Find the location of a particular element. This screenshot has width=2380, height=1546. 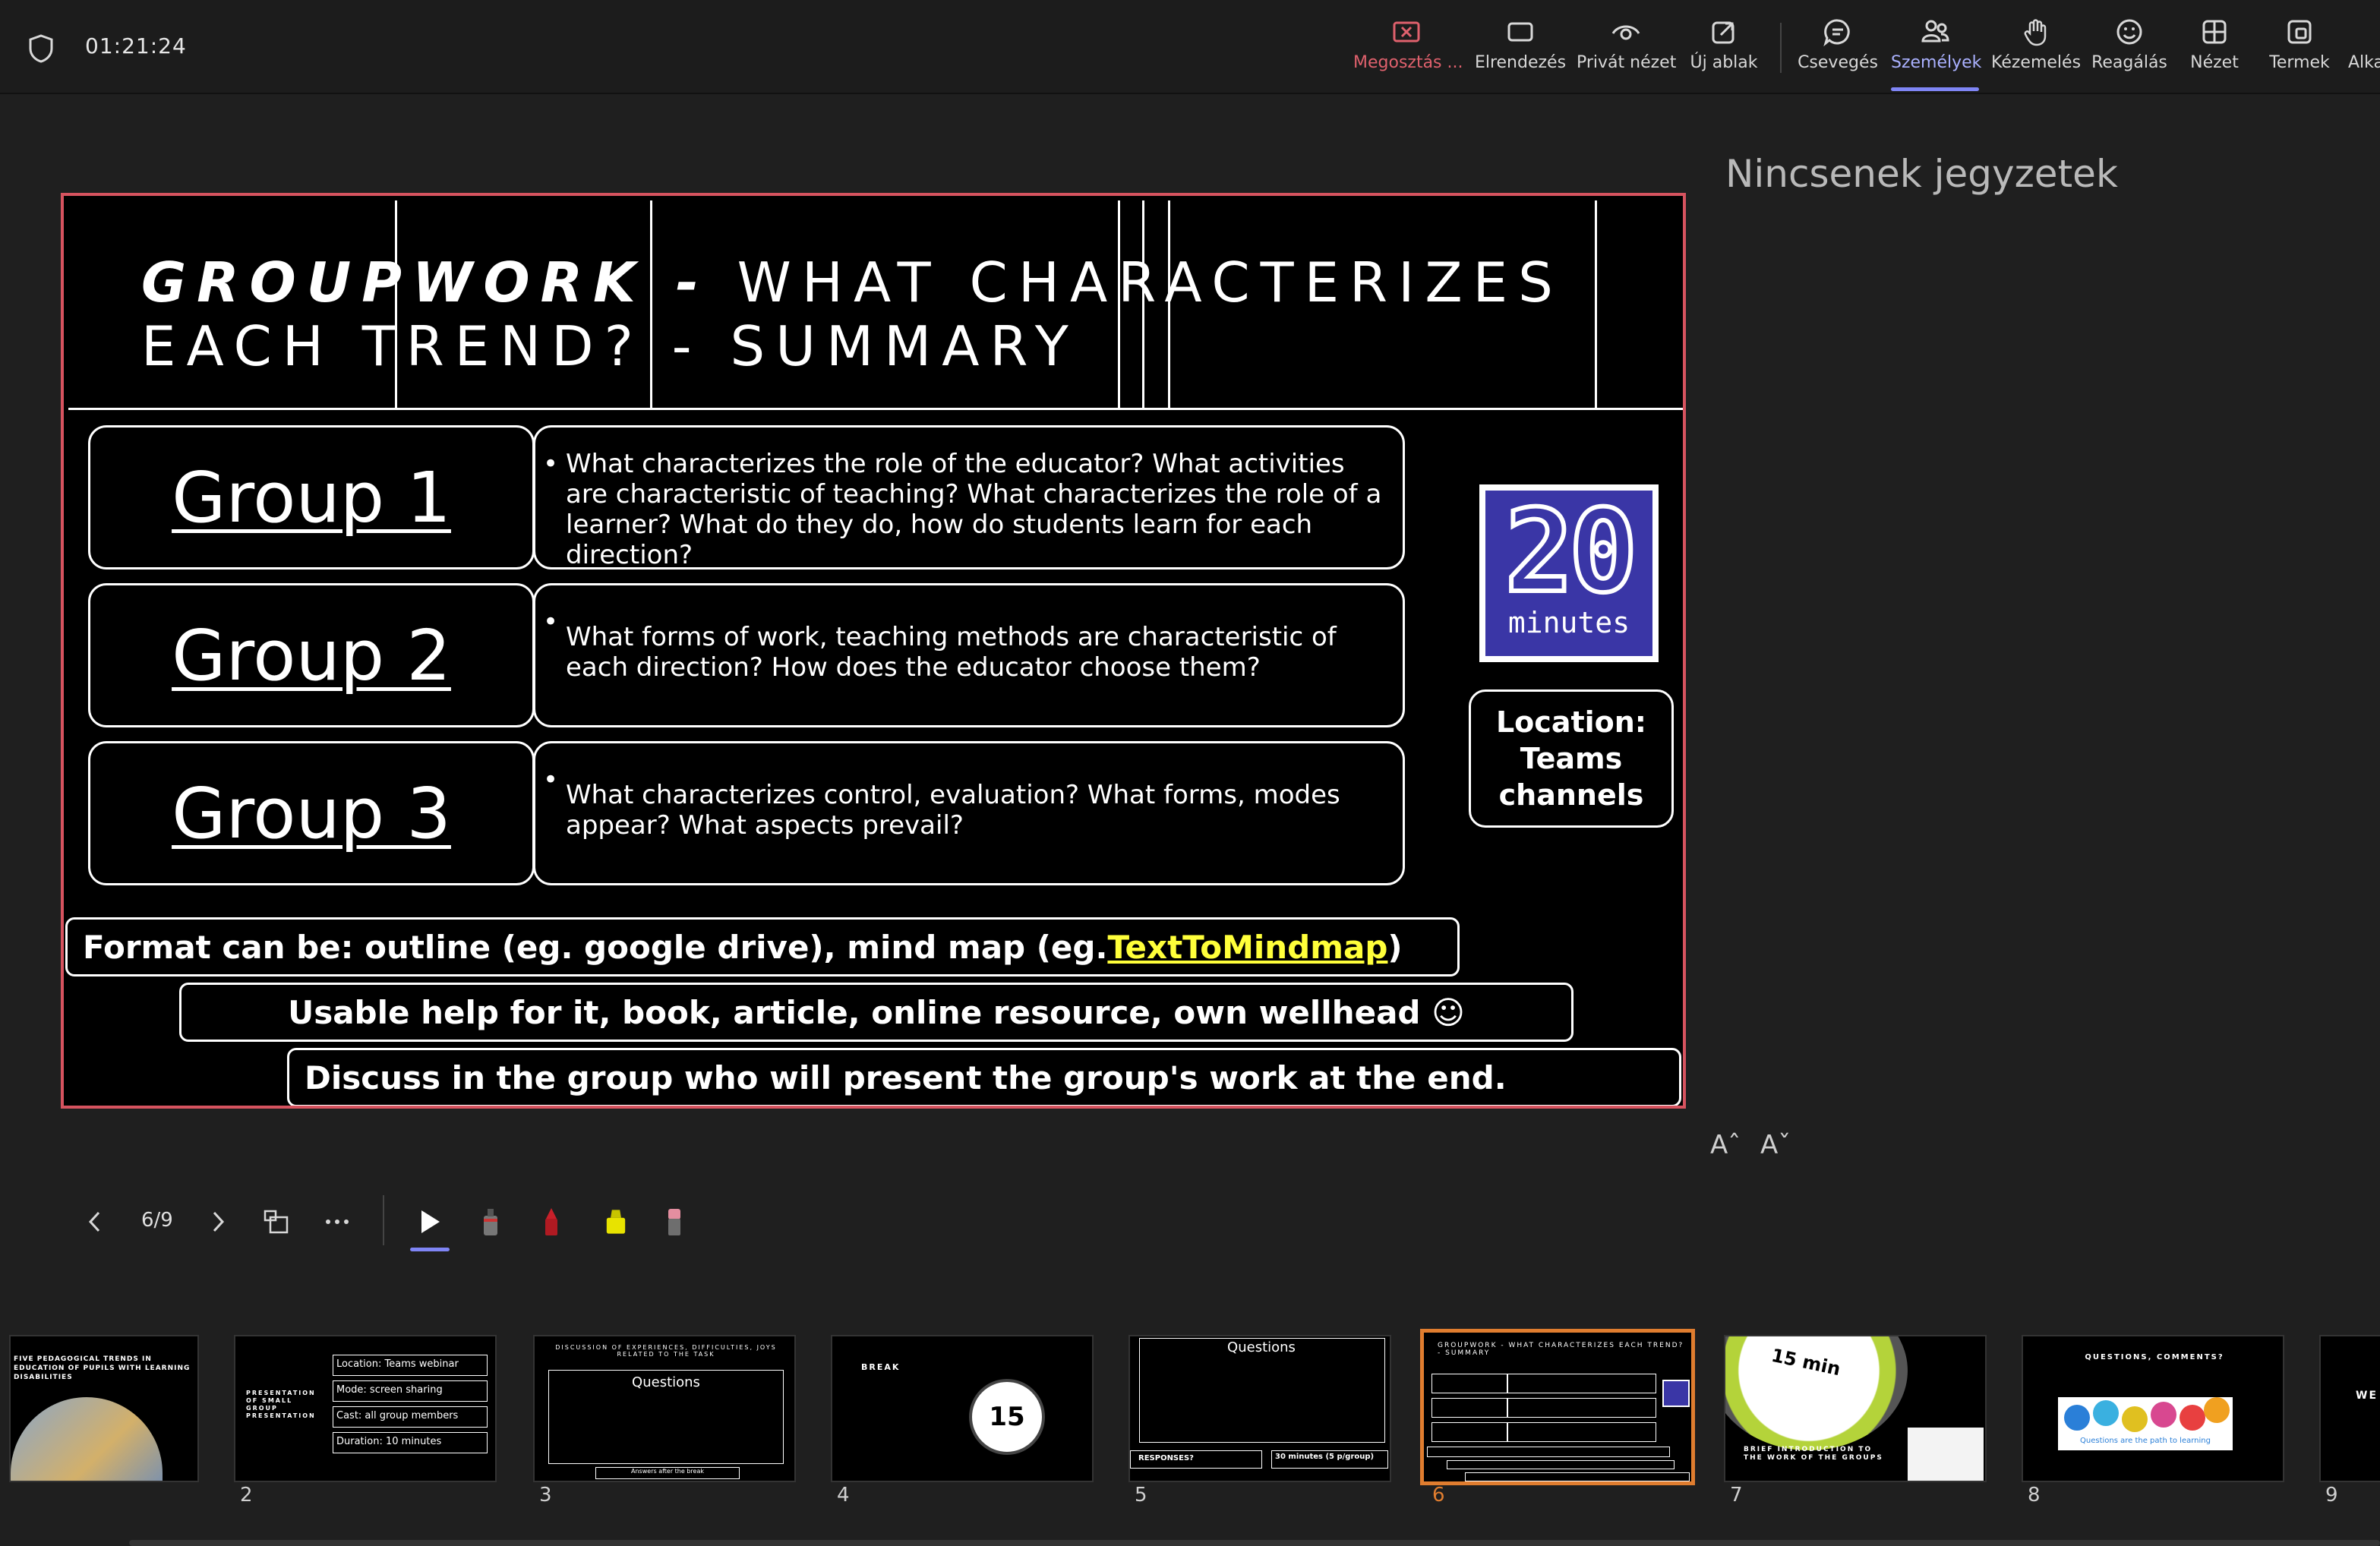

thumbnail-title: QUESTIONS, COMMENTS? is located at coordinates (2154, 1357).